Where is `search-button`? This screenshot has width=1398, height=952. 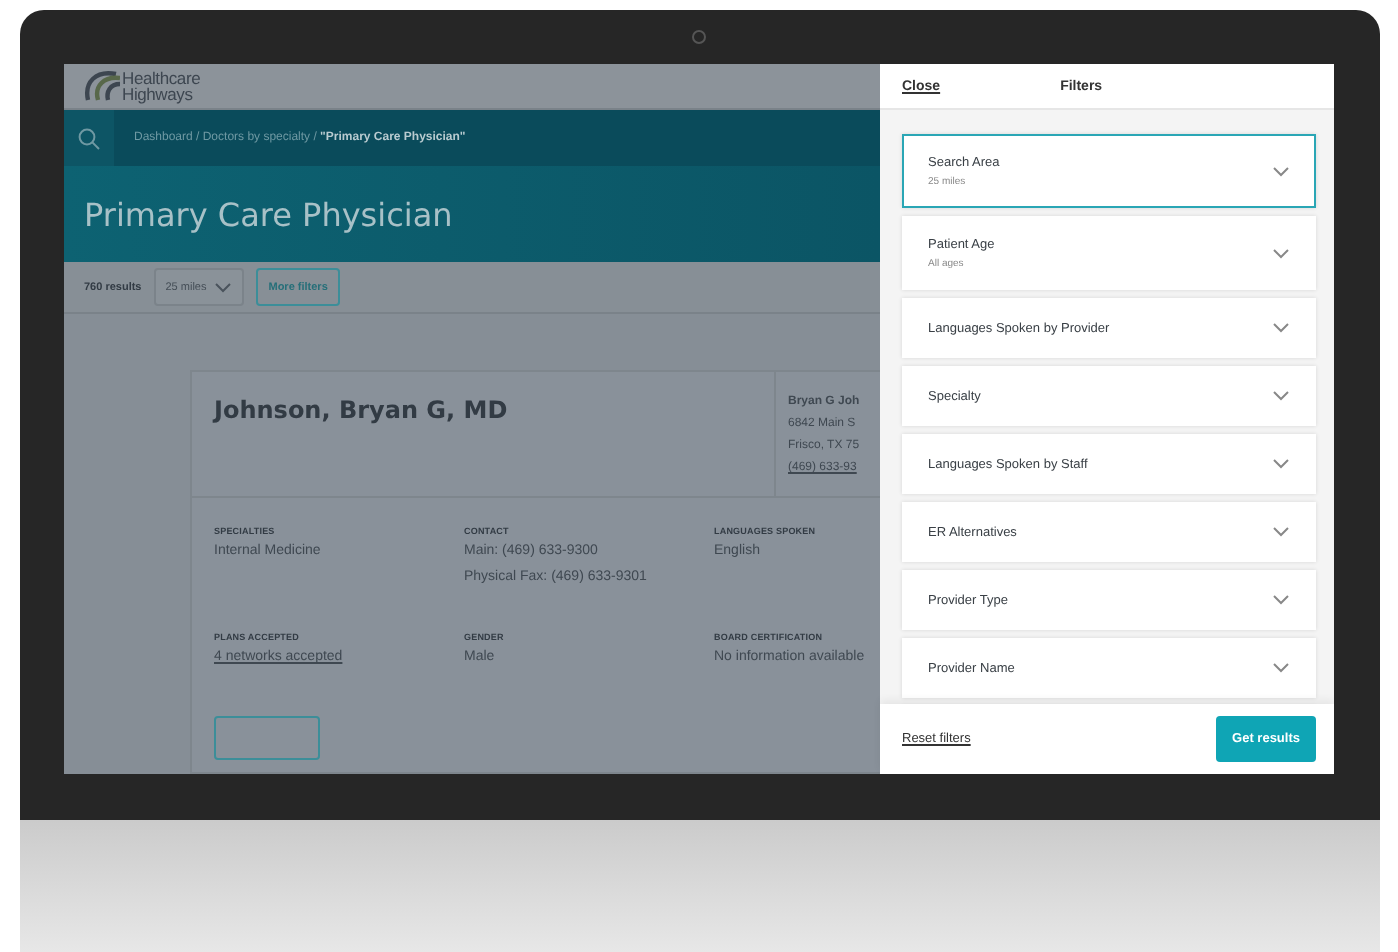
search-button is located at coordinates (89, 138).